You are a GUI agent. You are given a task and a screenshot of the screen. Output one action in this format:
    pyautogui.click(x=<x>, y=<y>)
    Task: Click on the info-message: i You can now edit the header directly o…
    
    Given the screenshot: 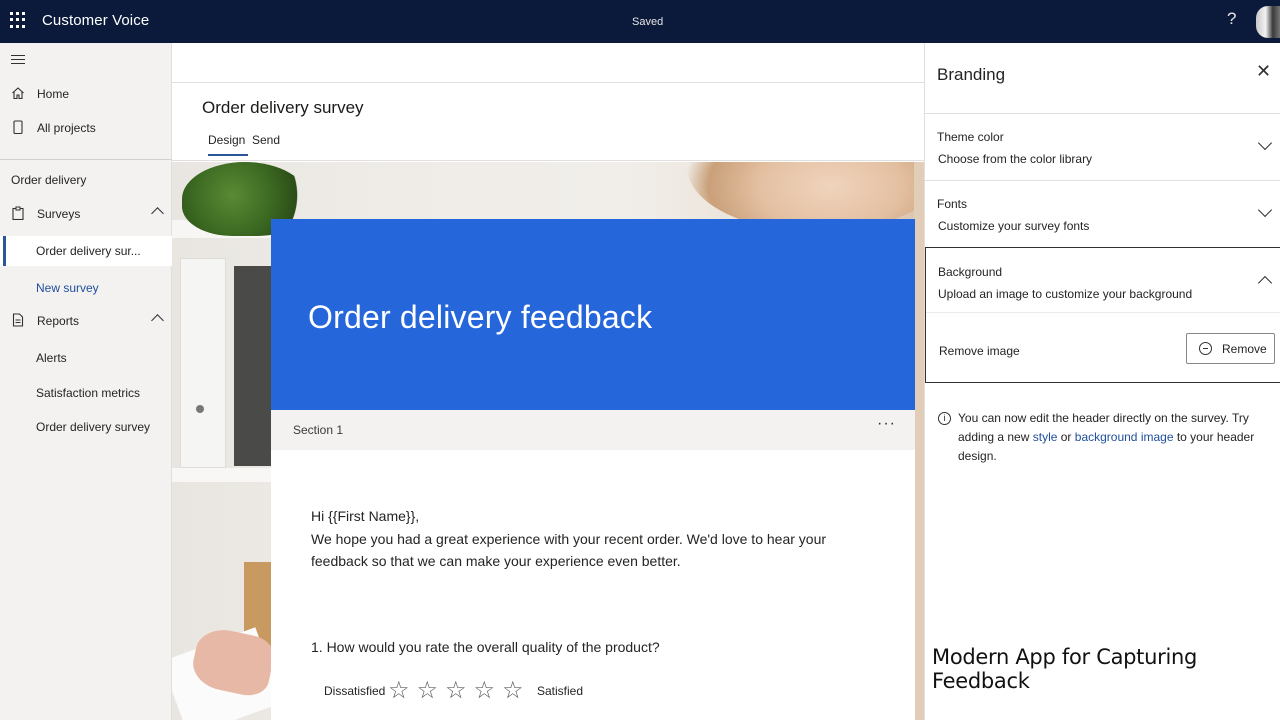 What is the action you would take?
    pyautogui.click(x=1105, y=437)
    